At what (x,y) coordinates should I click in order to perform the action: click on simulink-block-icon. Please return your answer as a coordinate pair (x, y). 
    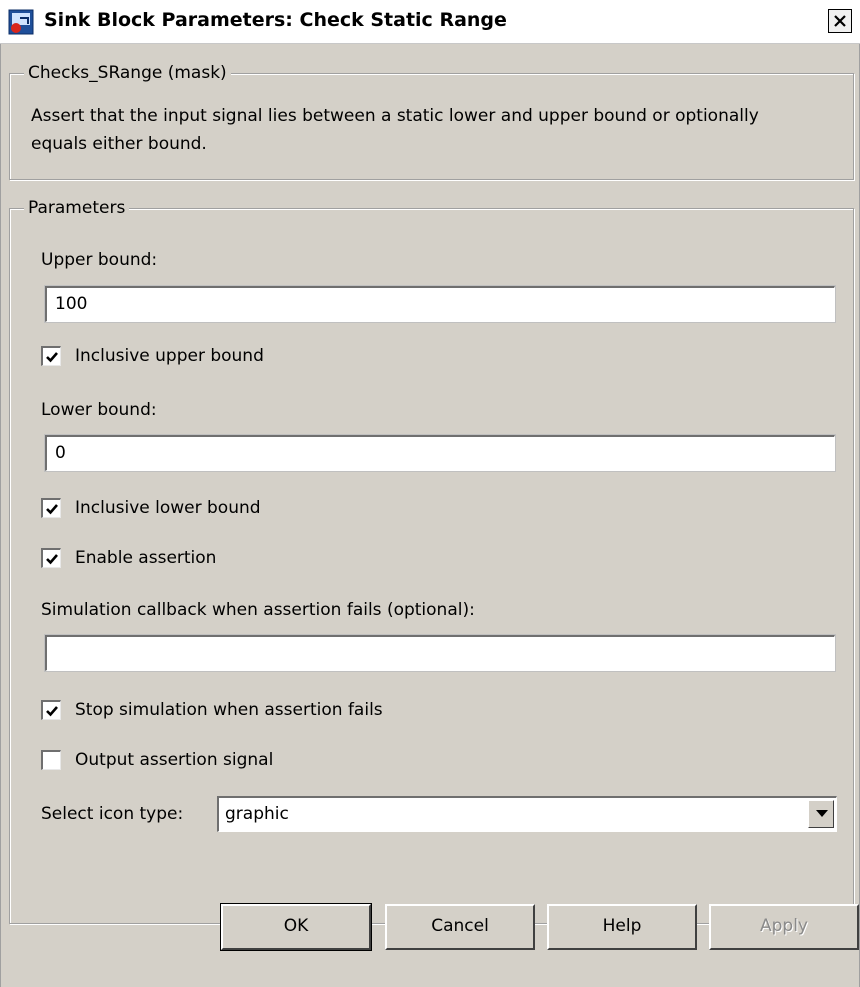
    Looking at the image, I should click on (21, 22).